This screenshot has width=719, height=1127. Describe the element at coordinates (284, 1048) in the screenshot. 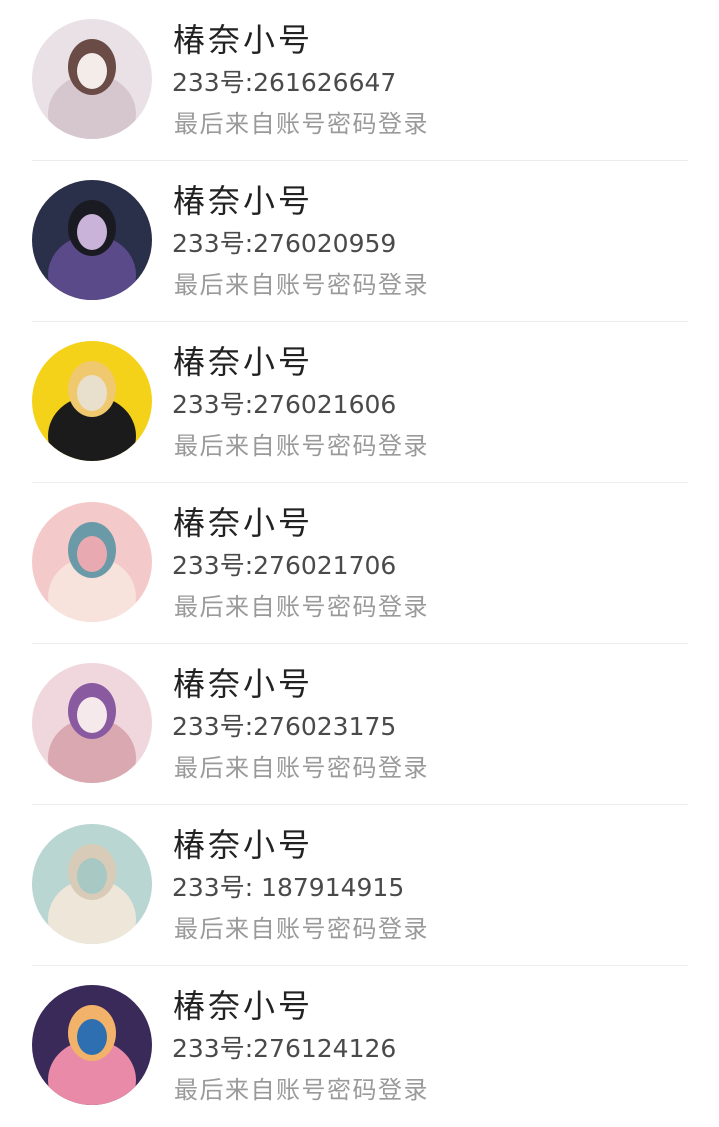

I see `account-uid: 233号:276124126` at that location.